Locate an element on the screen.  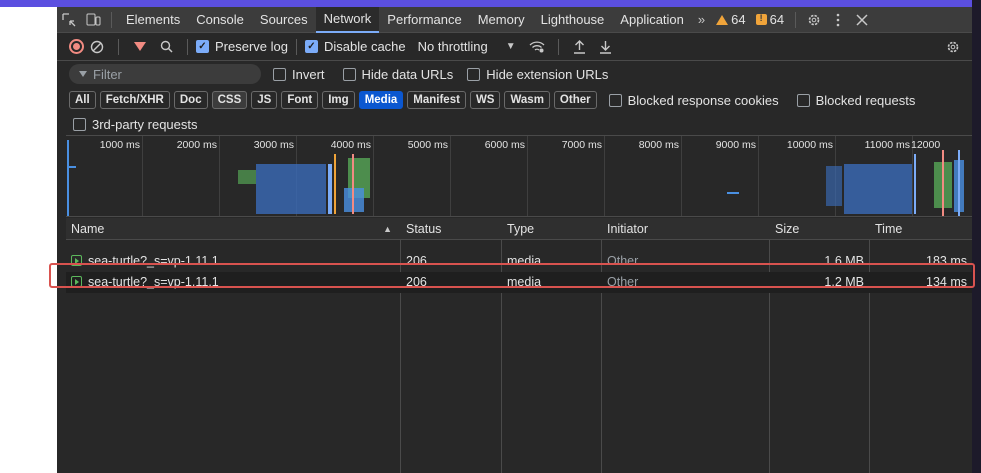
type-chip-wasm: Wasm is located at coordinates (527, 100).